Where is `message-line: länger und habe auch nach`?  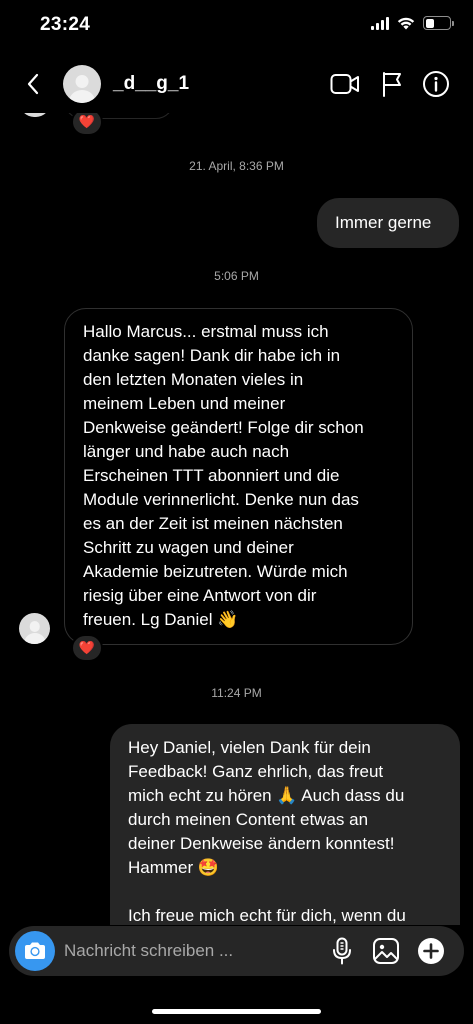
message-line: länger und habe auch nach is located at coordinates (186, 451).